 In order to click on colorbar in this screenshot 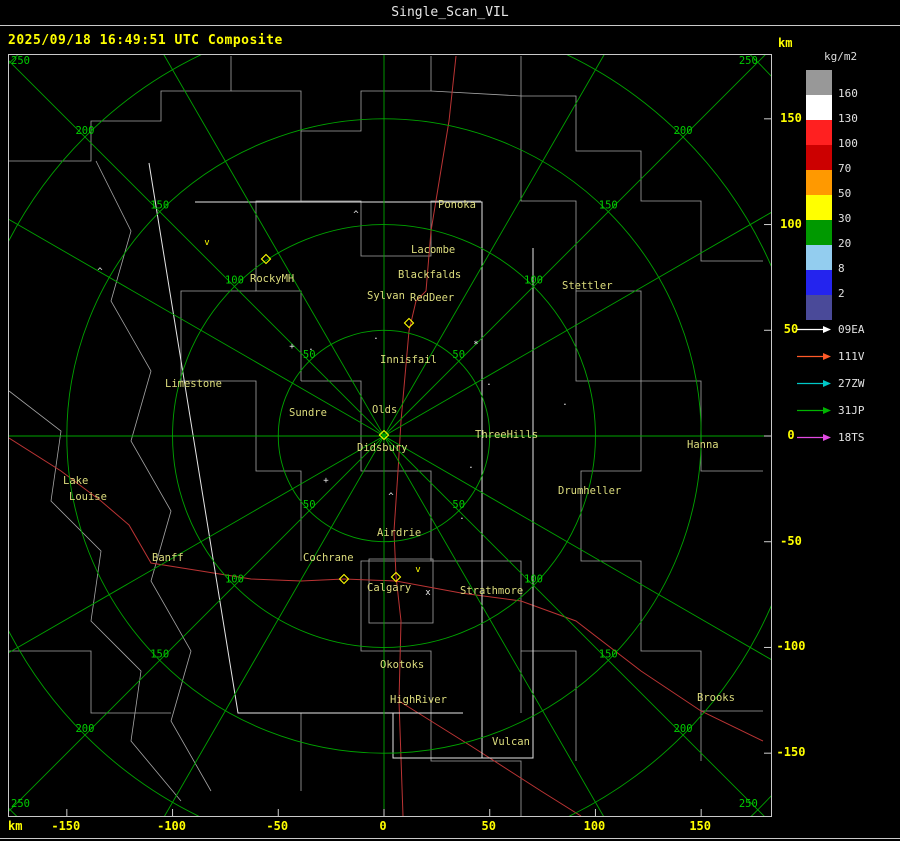, I will do `click(819, 195)`.